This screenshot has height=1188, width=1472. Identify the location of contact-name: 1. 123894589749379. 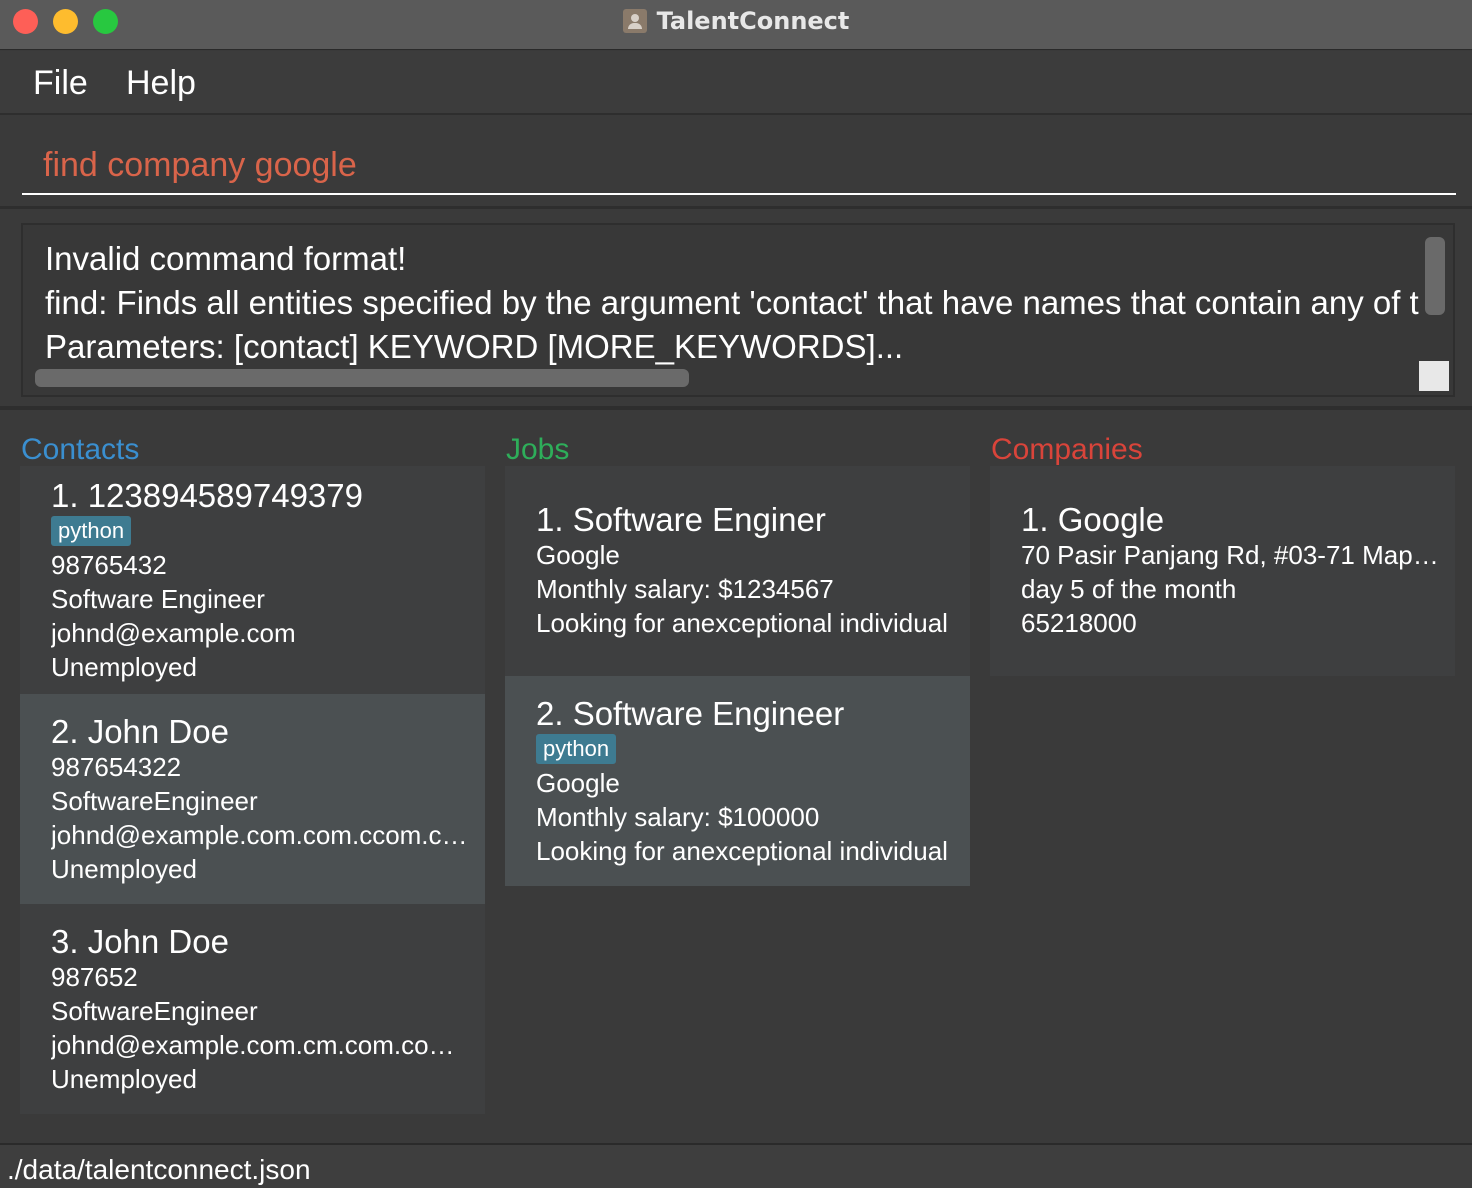
(207, 495).